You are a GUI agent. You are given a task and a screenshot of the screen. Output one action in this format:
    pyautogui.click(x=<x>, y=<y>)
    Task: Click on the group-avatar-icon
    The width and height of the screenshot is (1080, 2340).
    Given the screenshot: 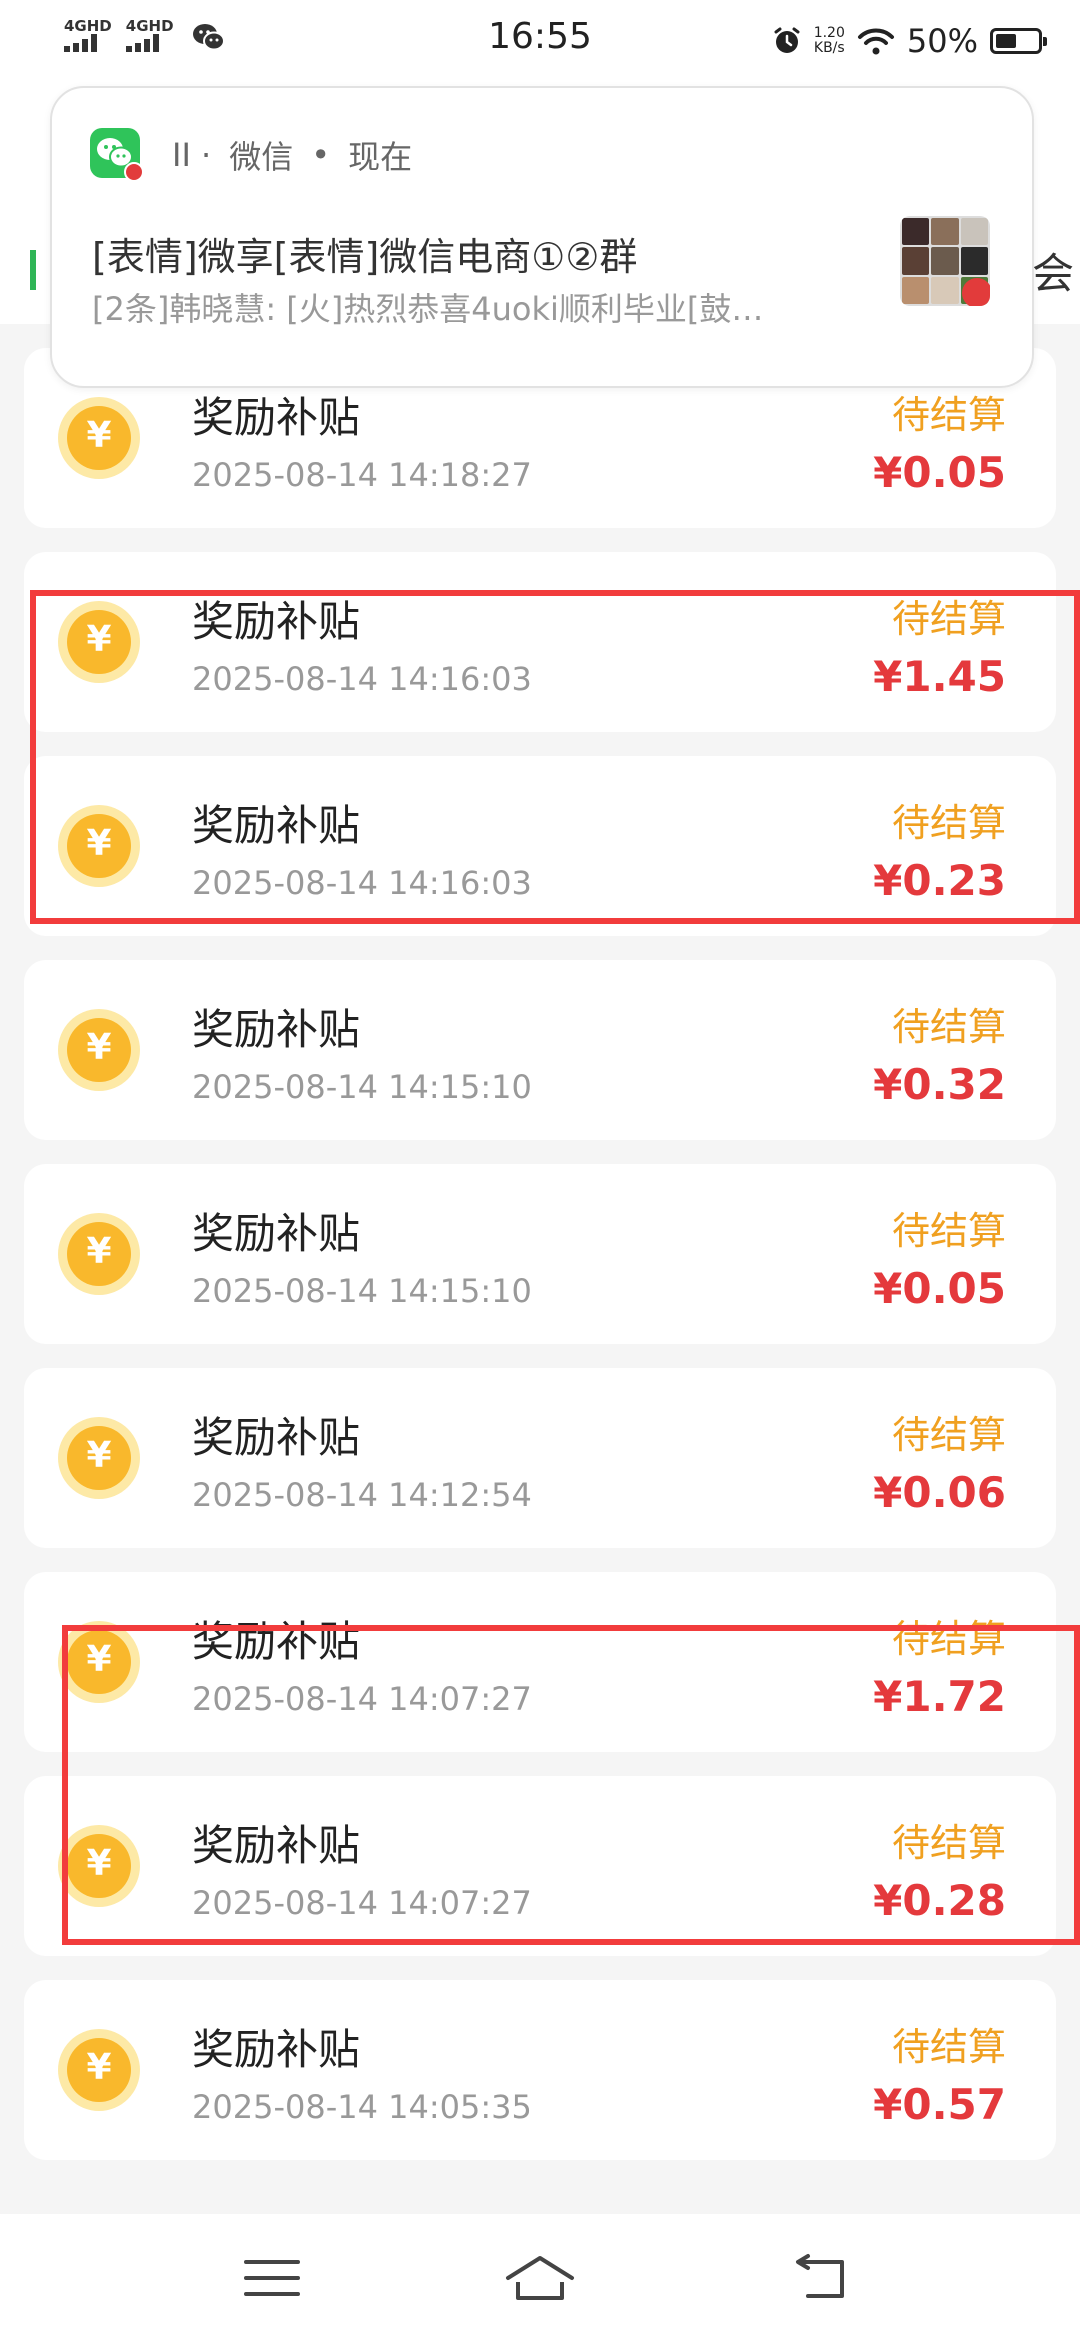 What is the action you would take?
    pyautogui.click(x=945, y=261)
    